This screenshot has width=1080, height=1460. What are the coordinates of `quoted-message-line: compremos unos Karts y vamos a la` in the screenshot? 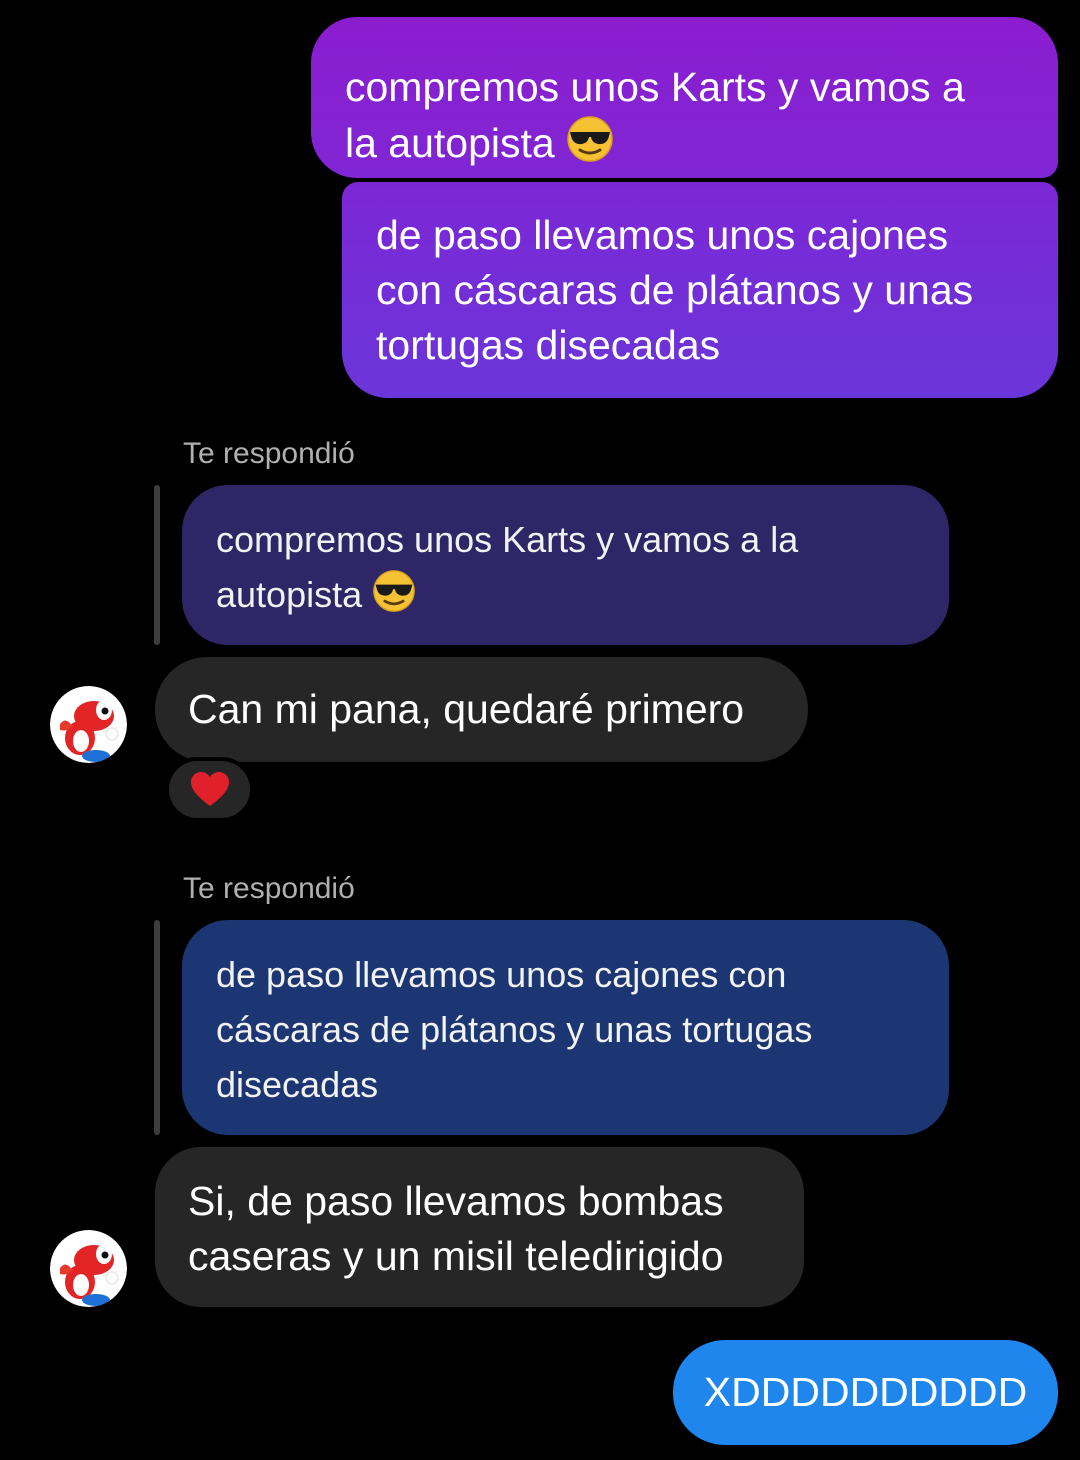 It's located at (507, 539).